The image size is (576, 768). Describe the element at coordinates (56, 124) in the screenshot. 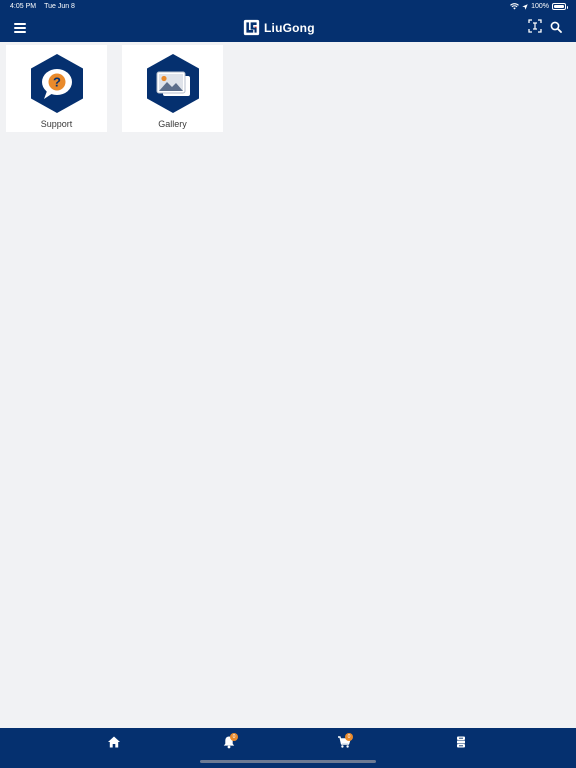

I see `tile-label: Support` at that location.